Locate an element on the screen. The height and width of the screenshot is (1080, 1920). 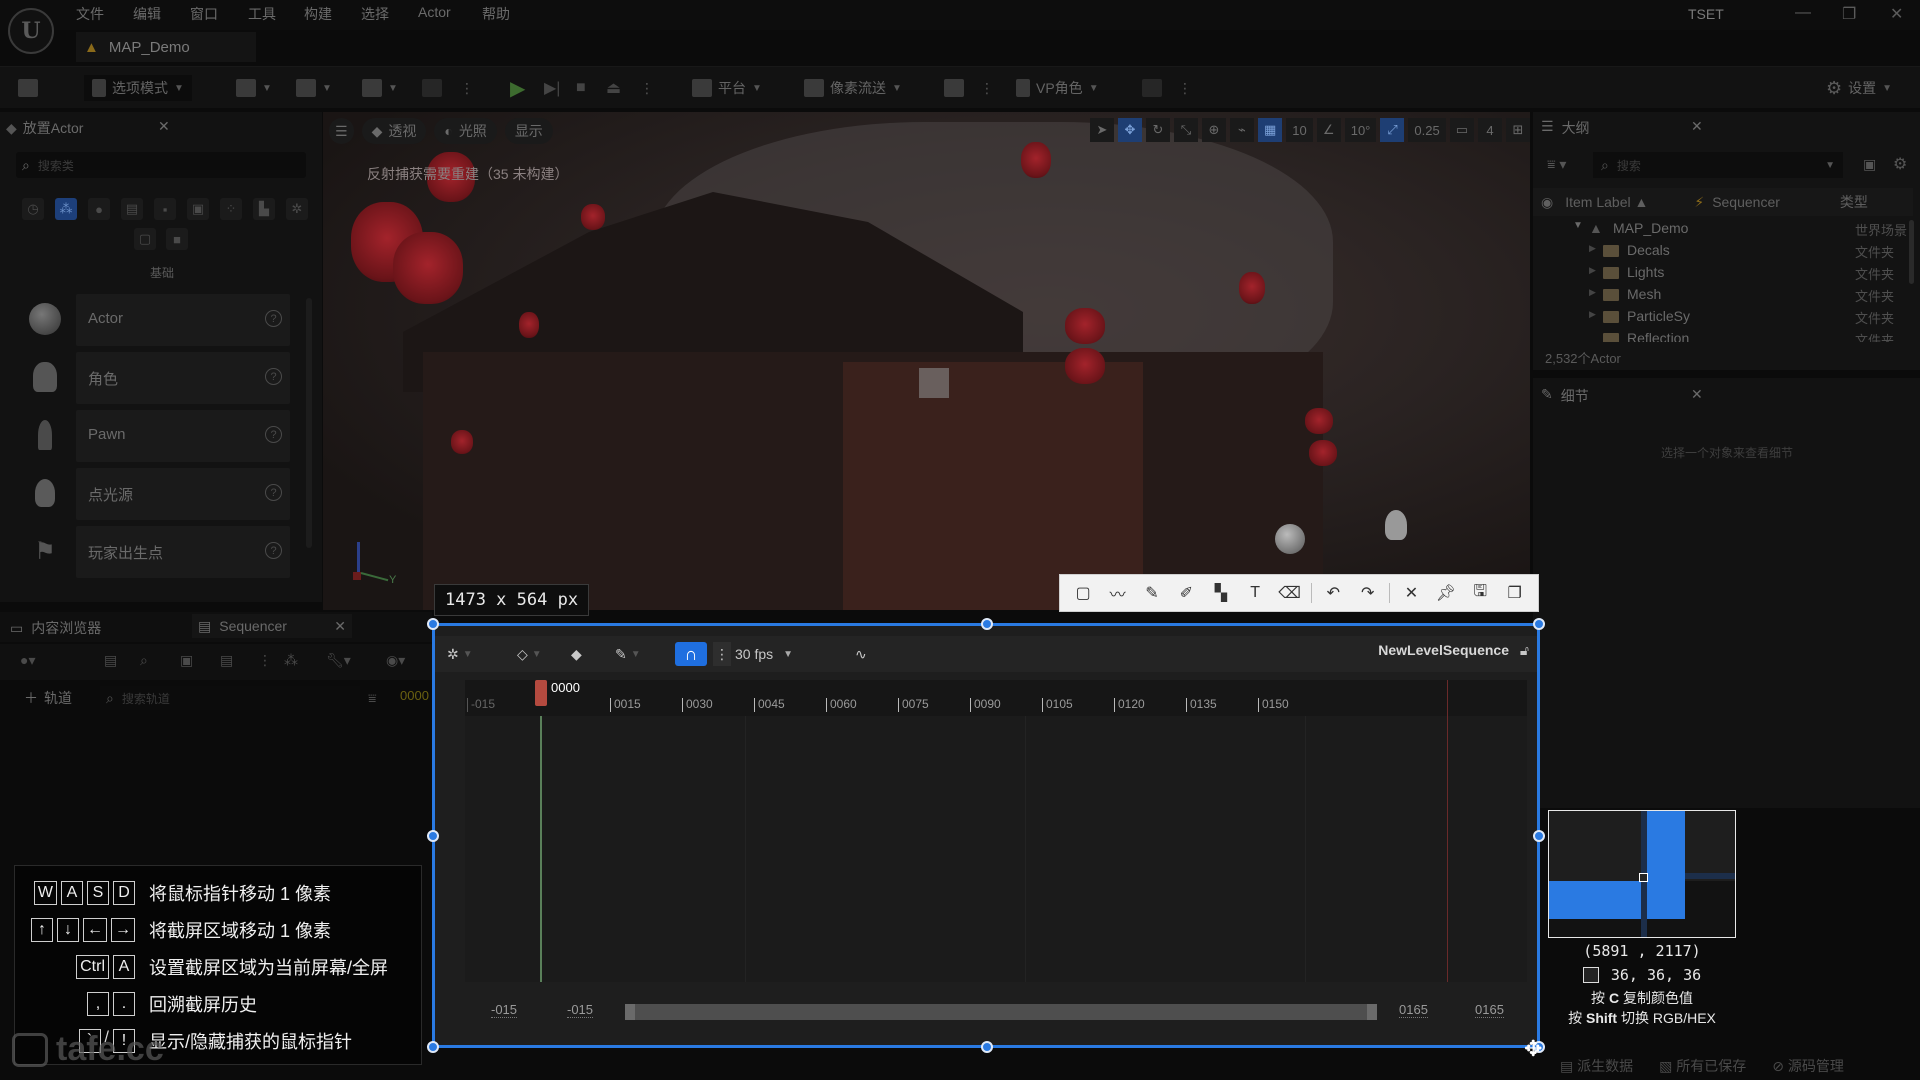
resize-handle-top is located at coordinates (987, 624).